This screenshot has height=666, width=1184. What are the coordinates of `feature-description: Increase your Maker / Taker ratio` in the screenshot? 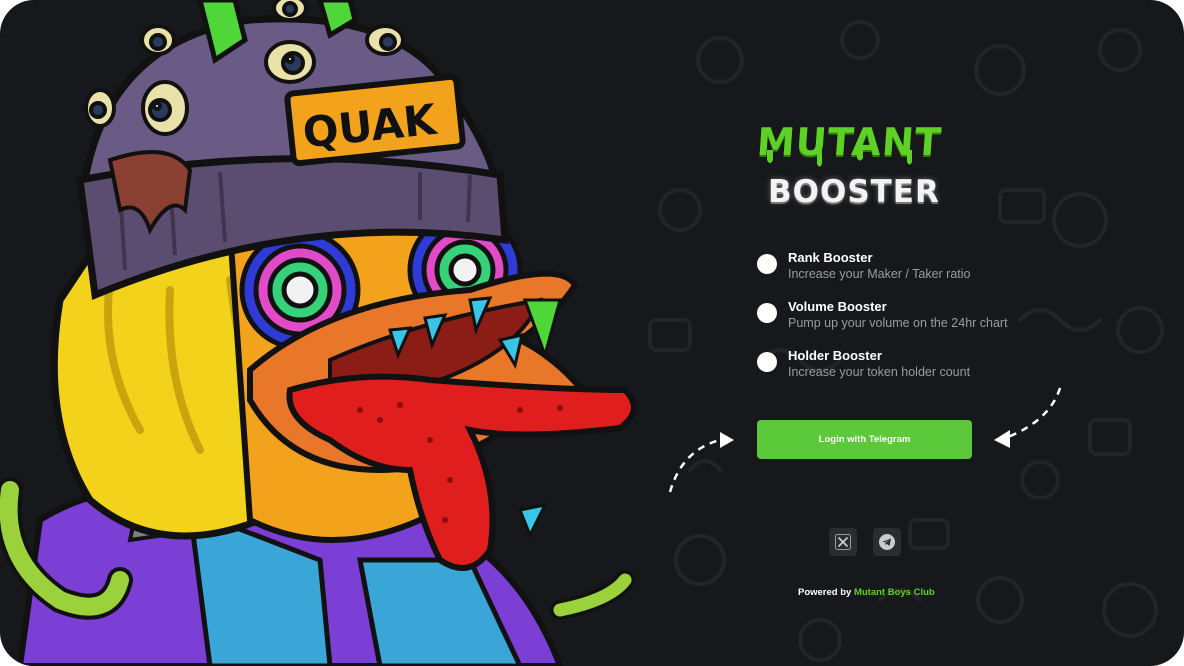 It's located at (879, 274).